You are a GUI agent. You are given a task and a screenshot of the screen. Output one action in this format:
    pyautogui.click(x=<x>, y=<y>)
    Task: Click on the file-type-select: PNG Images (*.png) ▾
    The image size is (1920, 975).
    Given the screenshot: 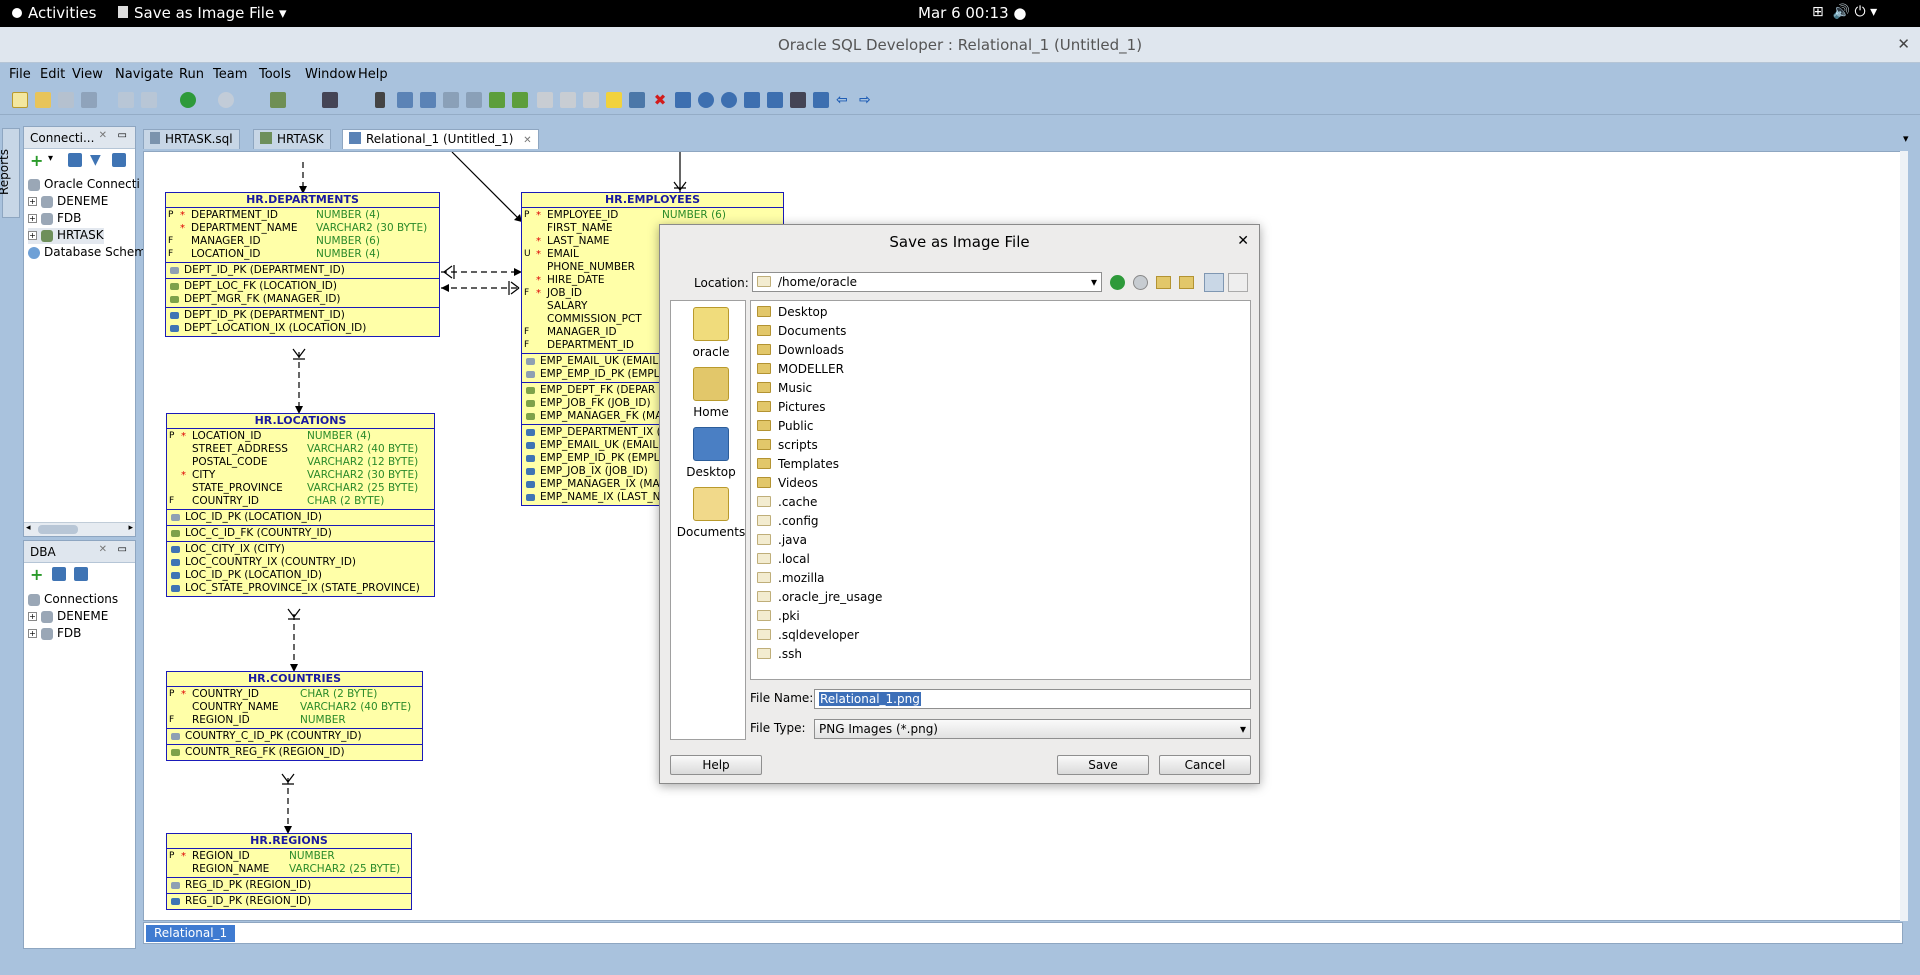 What is the action you would take?
    pyautogui.click(x=1032, y=729)
    